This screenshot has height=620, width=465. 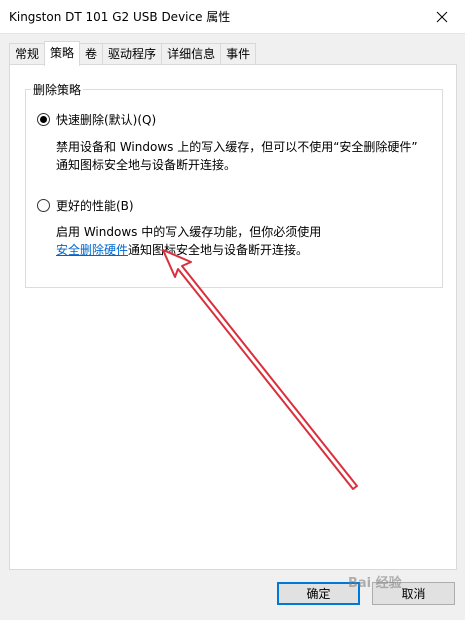 What do you see at coordinates (106, 120) in the screenshot?
I see `quick-removal-label: 快速删除(默认)(Q)` at bounding box center [106, 120].